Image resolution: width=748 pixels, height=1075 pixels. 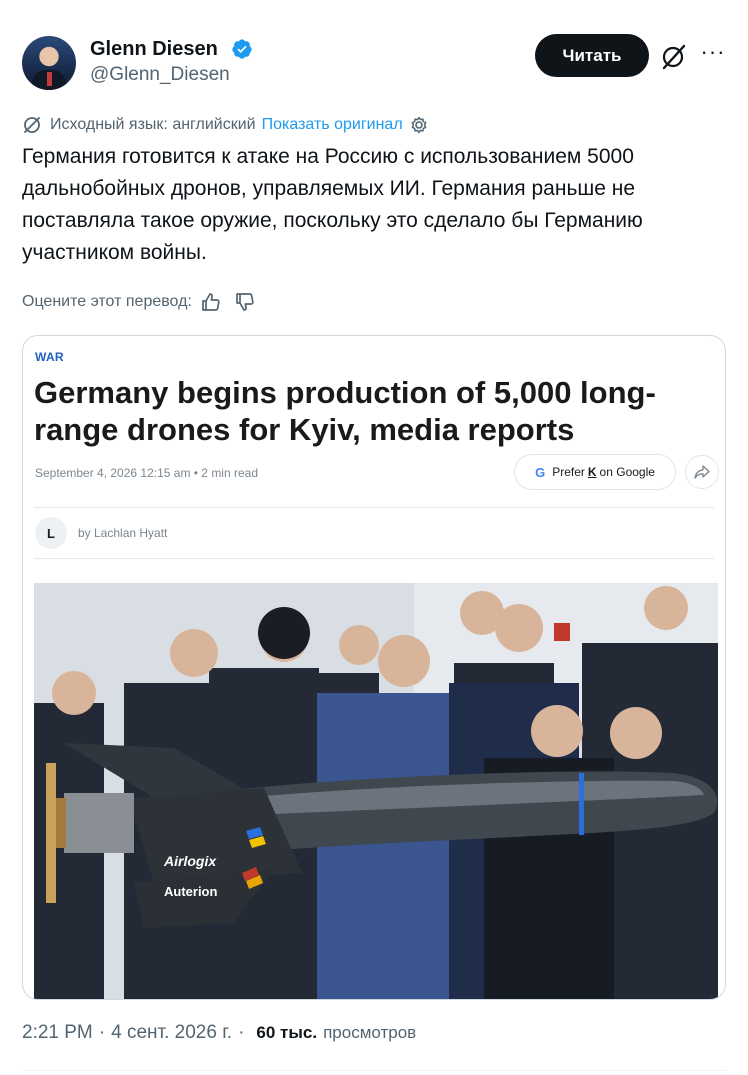 I want to click on views-label: просмотров, so click(x=370, y=1032).